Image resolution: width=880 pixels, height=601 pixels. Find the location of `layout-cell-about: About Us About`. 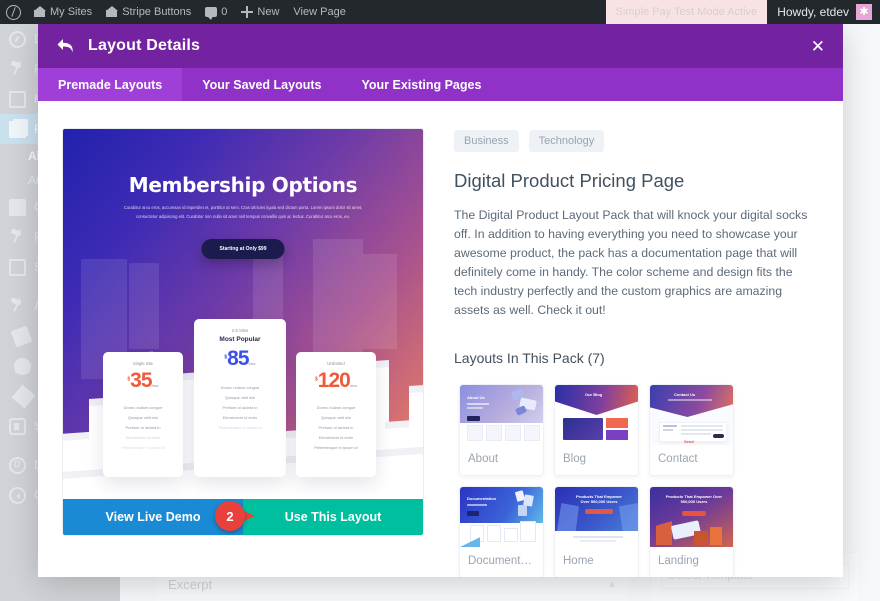

layout-cell-about: About Us About is located at coordinates (501, 430).